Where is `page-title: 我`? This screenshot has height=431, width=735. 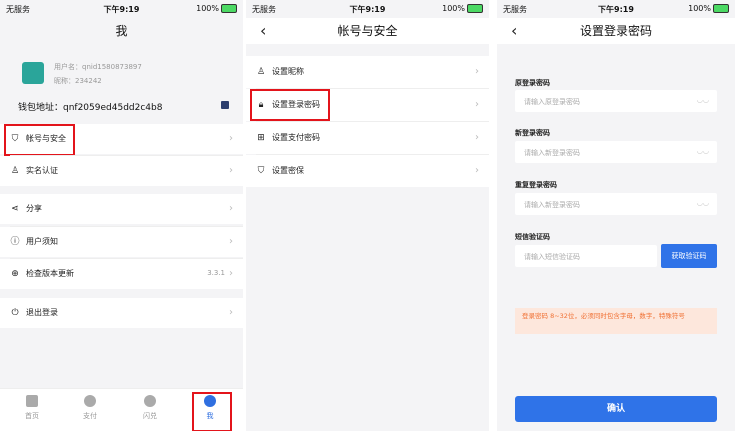
page-title: 我 is located at coordinates (121, 31).